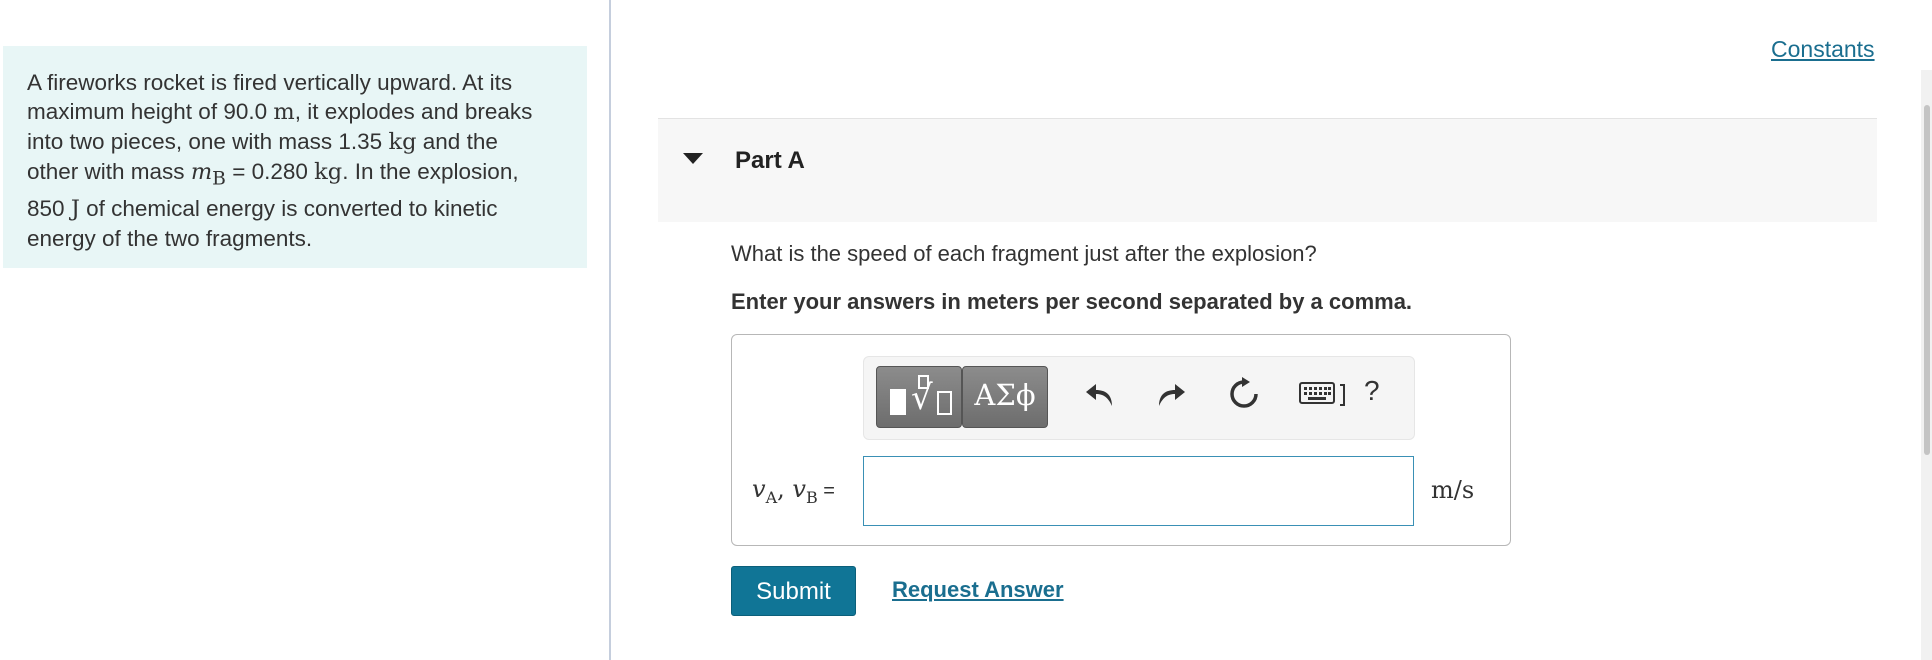 The height and width of the screenshot is (660, 1932). What do you see at coordinates (1138, 491) in the screenshot?
I see `answer-input` at bounding box center [1138, 491].